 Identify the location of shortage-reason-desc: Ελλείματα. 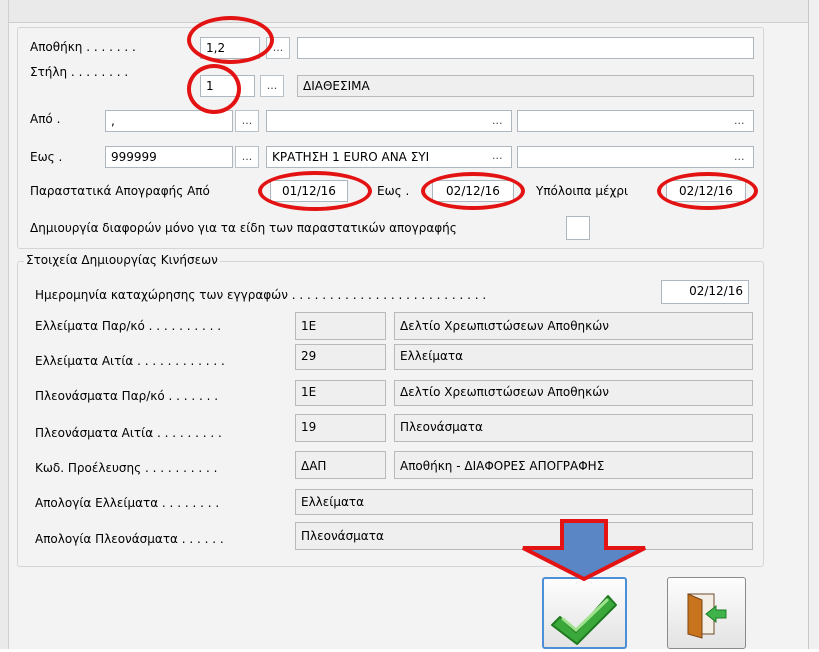
(573, 357).